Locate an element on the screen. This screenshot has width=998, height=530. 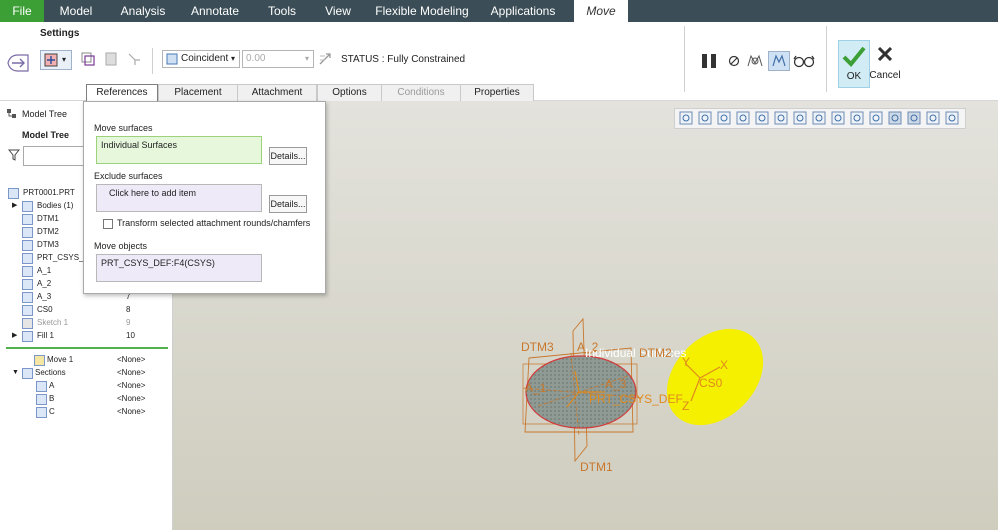
tab-conditions: Conditions is located at coordinates (421, 92).